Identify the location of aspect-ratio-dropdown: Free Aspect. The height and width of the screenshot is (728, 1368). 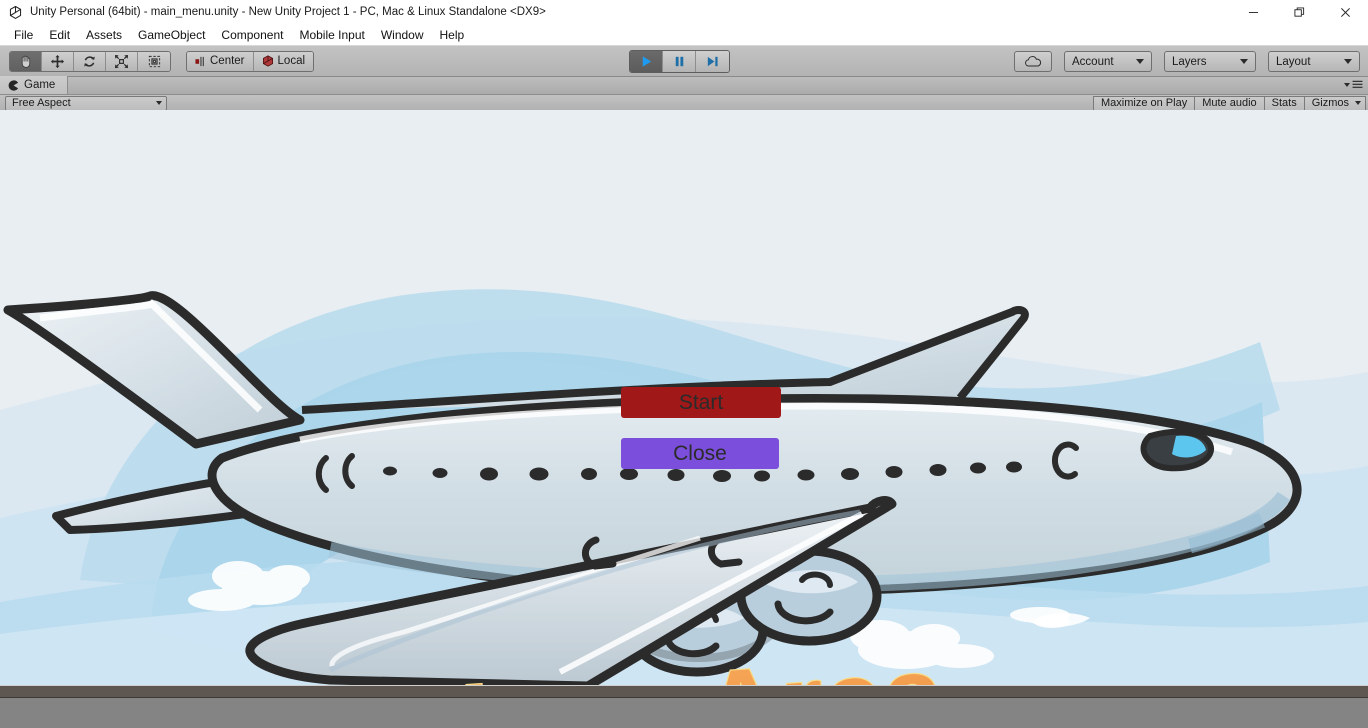
(86, 103).